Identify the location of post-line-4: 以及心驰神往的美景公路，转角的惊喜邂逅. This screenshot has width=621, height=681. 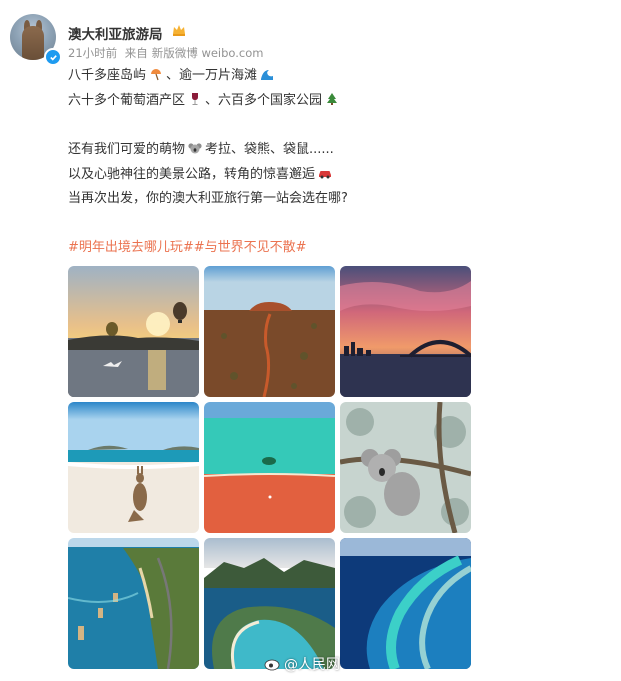
(201, 175).